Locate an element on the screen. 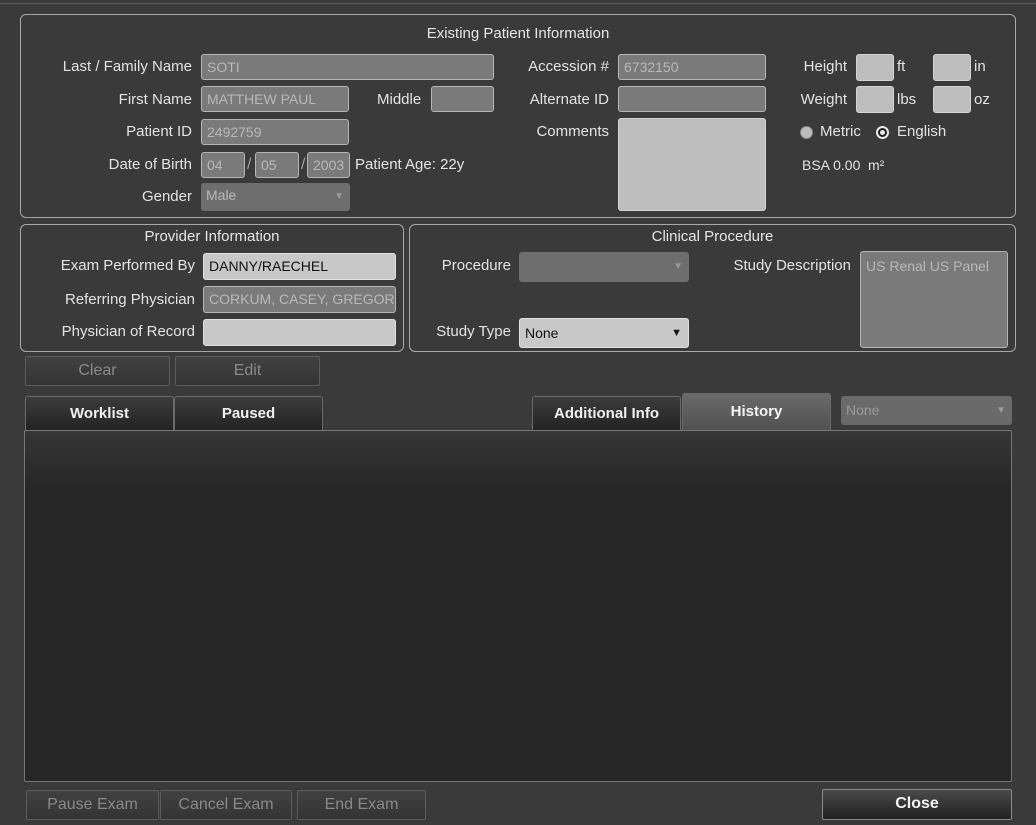 The width and height of the screenshot is (1036, 825). weight-label: Weight is located at coordinates (823, 99).